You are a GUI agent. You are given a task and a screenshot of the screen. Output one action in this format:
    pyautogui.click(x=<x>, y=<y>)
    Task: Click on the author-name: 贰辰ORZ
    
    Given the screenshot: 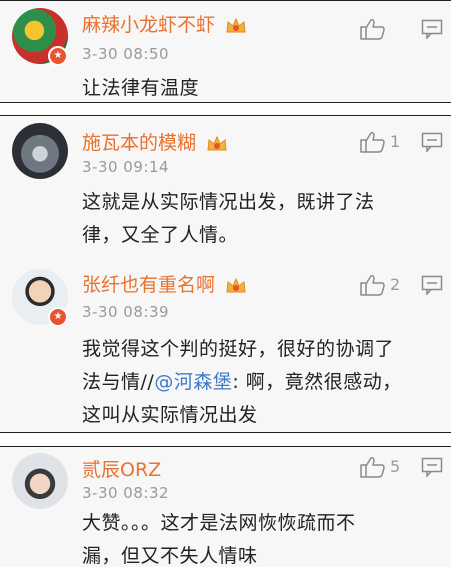 What is the action you would take?
    pyautogui.click(x=121, y=470)
    